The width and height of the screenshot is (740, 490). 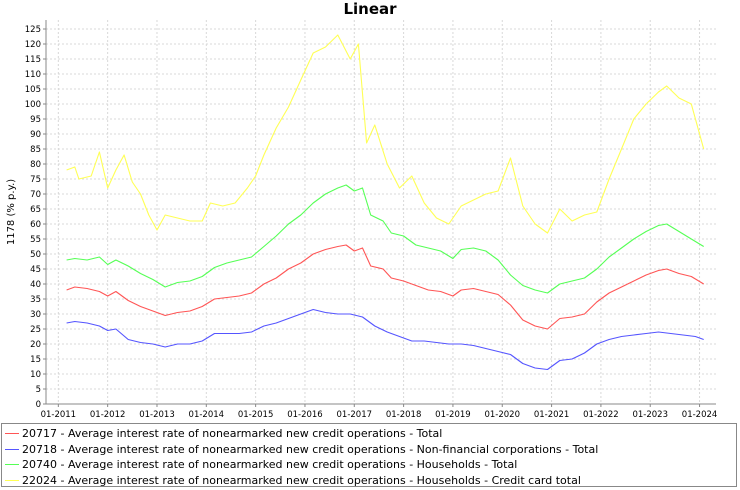 What do you see at coordinates (207, 415) in the screenshot?
I see `x-tick-label: 01-2014` at bounding box center [207, 415].